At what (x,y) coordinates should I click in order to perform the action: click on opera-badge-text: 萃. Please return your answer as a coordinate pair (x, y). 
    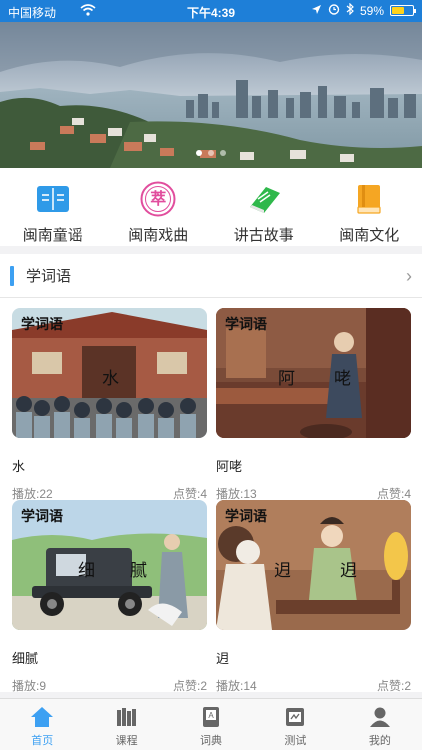
    Looking at the image, I should click on (158, 199).